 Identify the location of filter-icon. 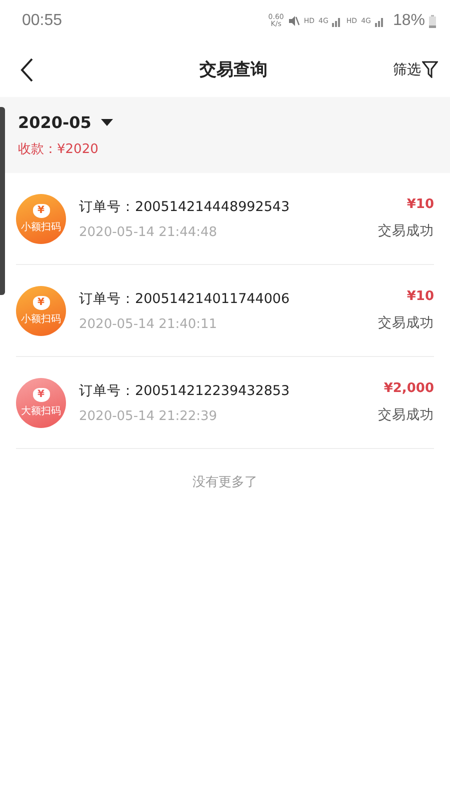
(430, 69).